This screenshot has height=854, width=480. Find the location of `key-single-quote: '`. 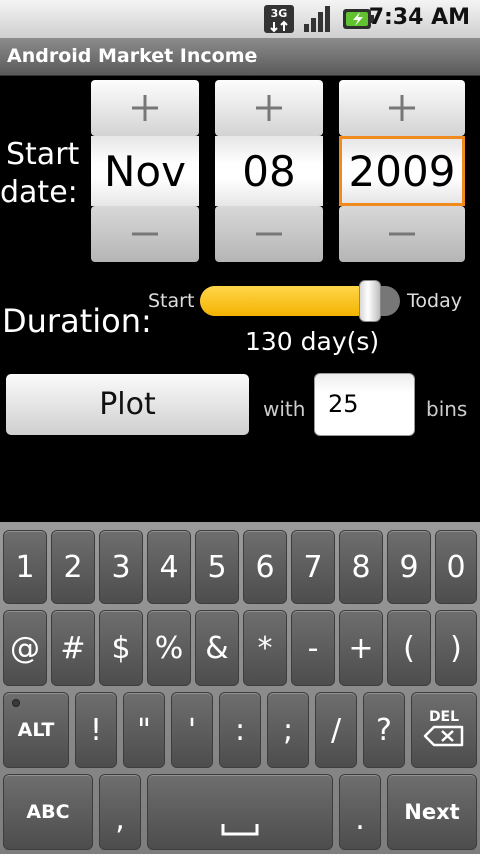

key-single-quote: ' is located at coordinates (192, 730).